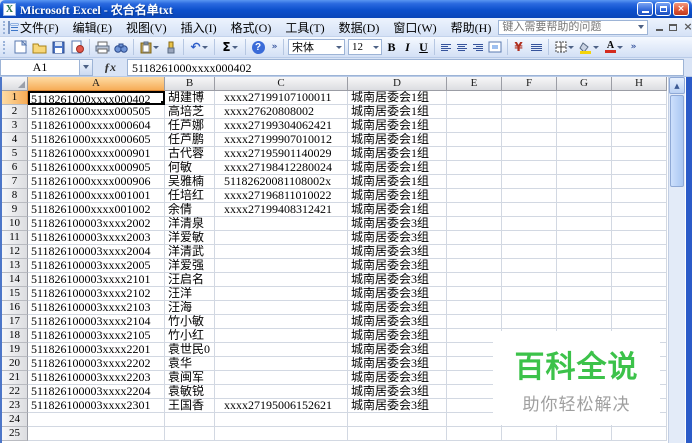 The width and height of the screenshot is (692, 443). Describe the element at coordinates (584, 434) in the screenshot. I see `cell-G25` at that location.